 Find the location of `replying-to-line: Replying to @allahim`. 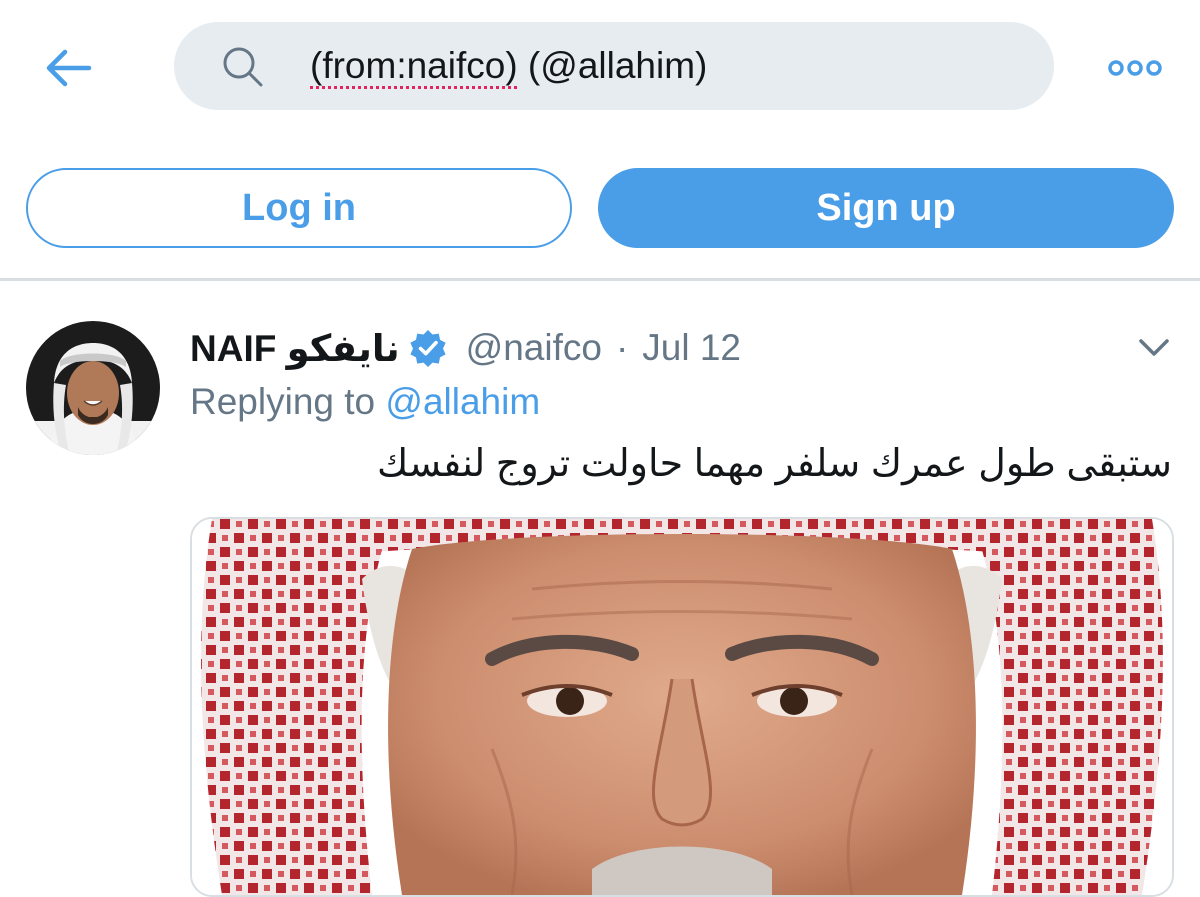

replying-to-line: Replying to @allahim is located at coordinates (365, 402).